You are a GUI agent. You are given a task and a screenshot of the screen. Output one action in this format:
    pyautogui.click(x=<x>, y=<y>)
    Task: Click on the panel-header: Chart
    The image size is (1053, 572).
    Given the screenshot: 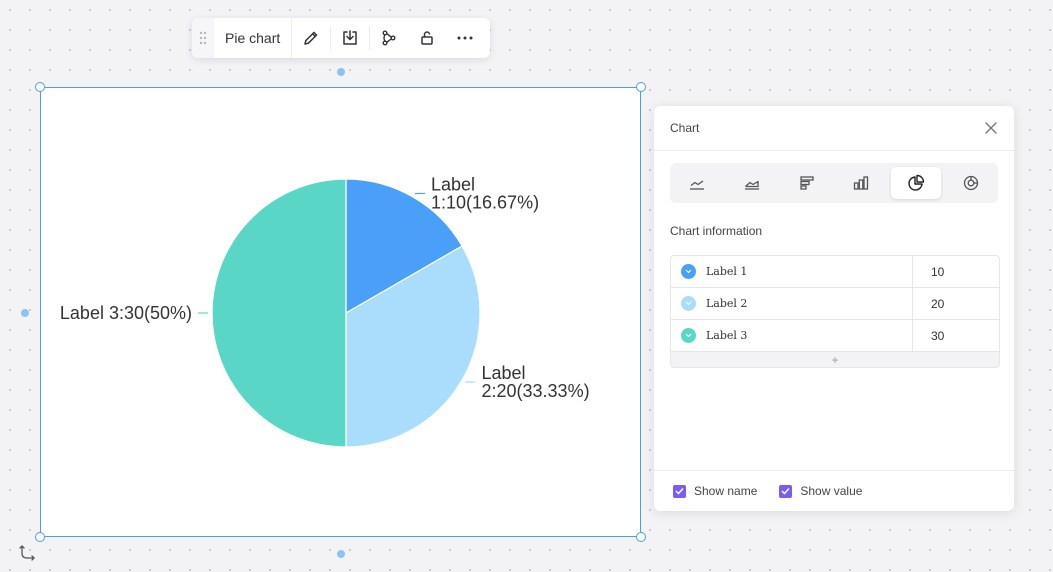 What is the action you would take?
    pyautogui.click(x=834, y=128)
    